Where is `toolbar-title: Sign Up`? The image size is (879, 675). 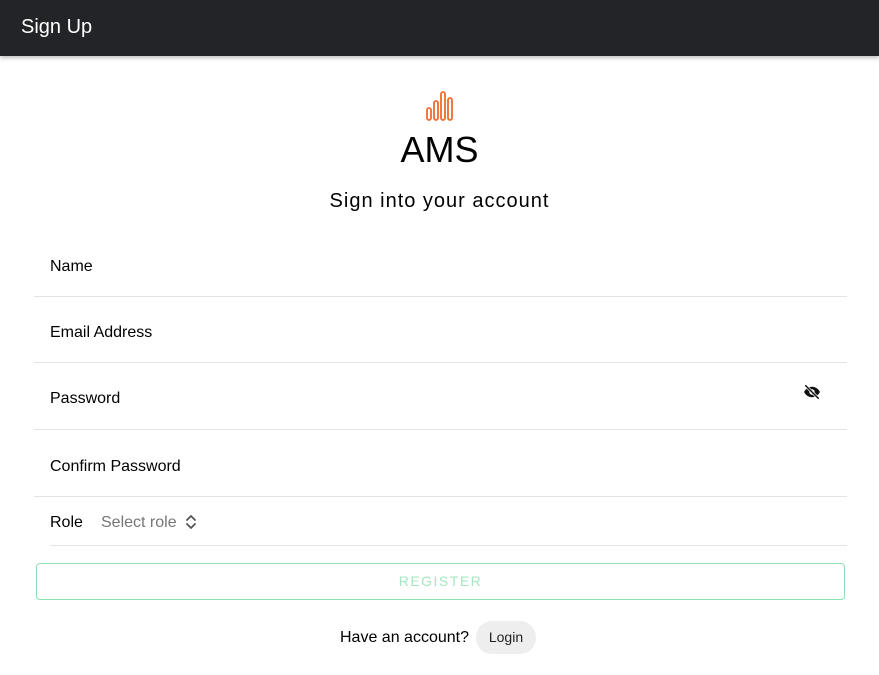 toolbar-title: Sign Up is located at coordinates (57, 27).